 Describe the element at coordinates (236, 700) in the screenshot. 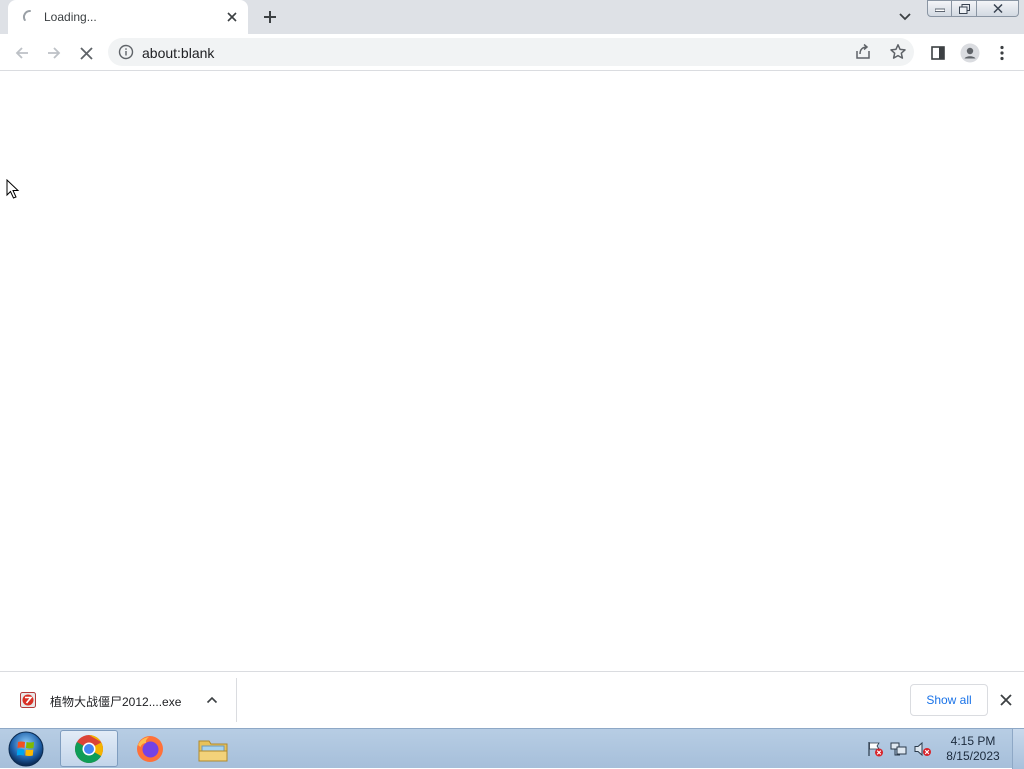

I see `download-item-divider` at that location.